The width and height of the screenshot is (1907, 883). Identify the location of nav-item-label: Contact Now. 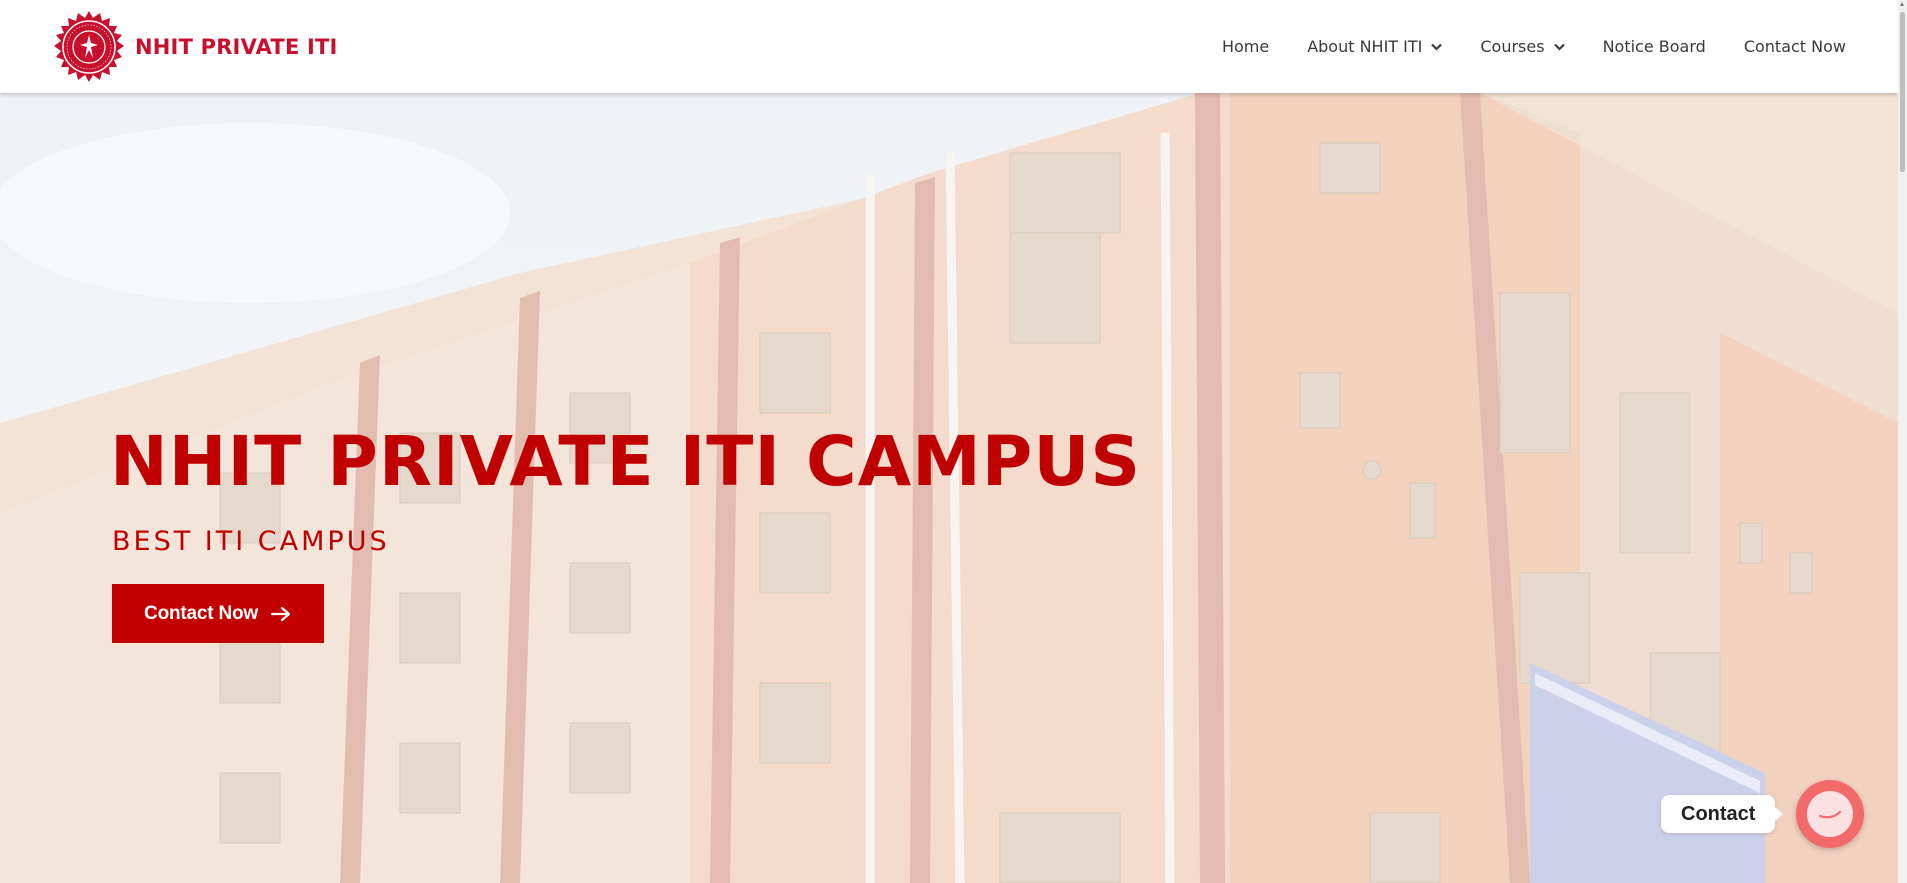
(1794, 46).